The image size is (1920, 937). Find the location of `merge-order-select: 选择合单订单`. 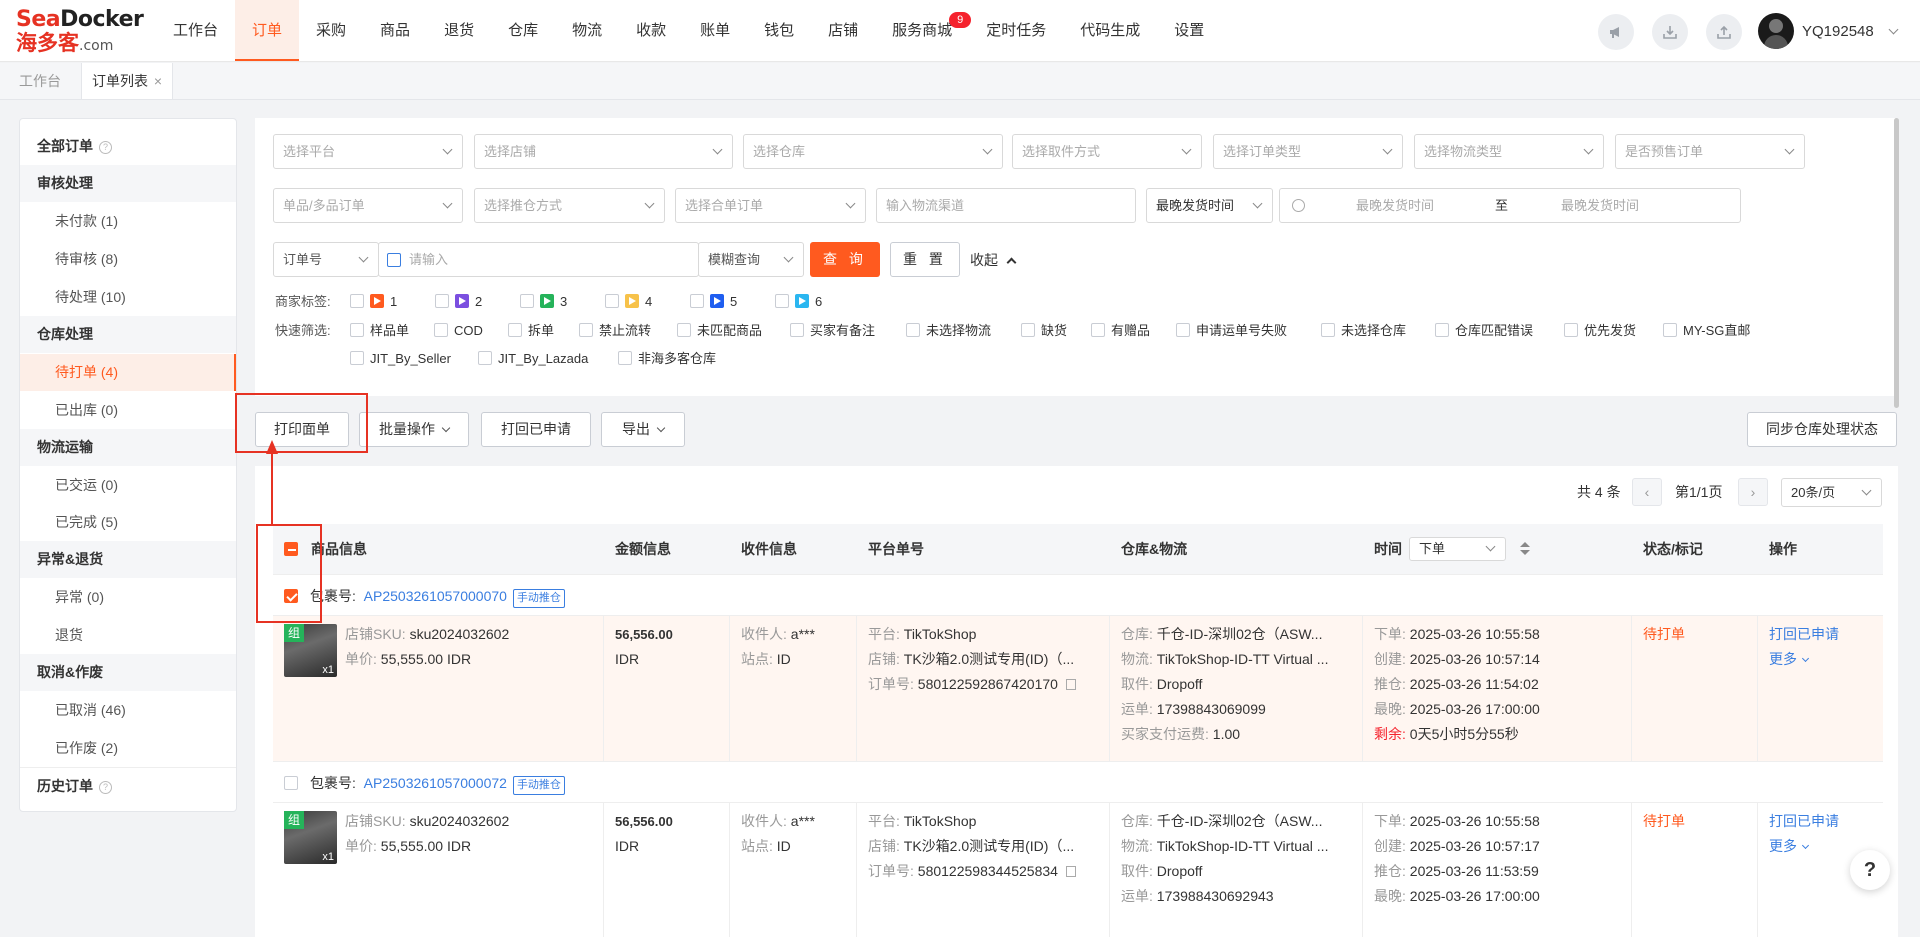

merge-order-select: 选择合单订单 is located at coordinates (770, 205).